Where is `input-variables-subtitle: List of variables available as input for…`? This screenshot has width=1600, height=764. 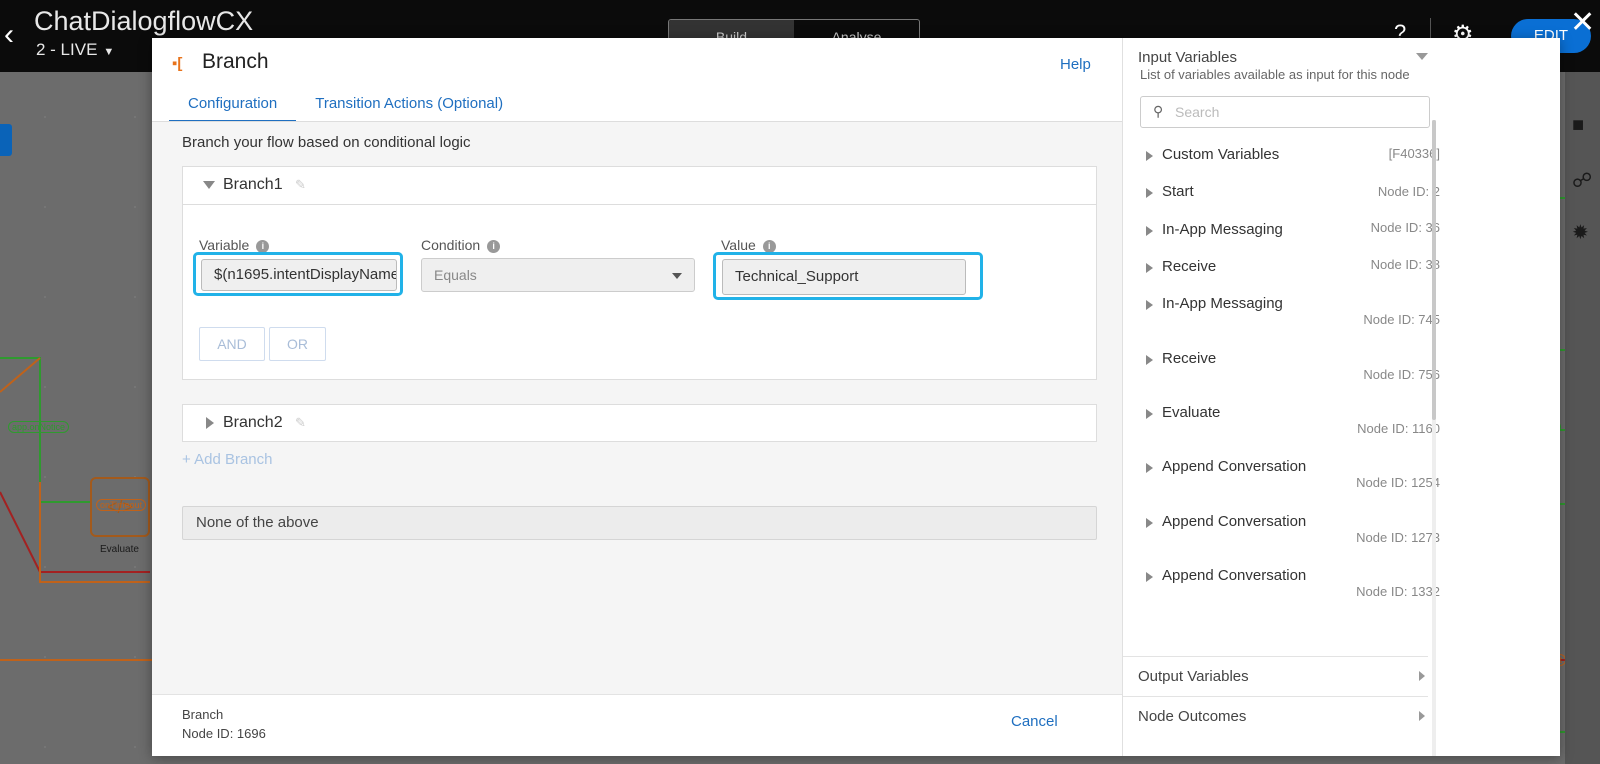 input-variables-subtitle: List of variables available as input for… is located at coordinates (1275, 74).